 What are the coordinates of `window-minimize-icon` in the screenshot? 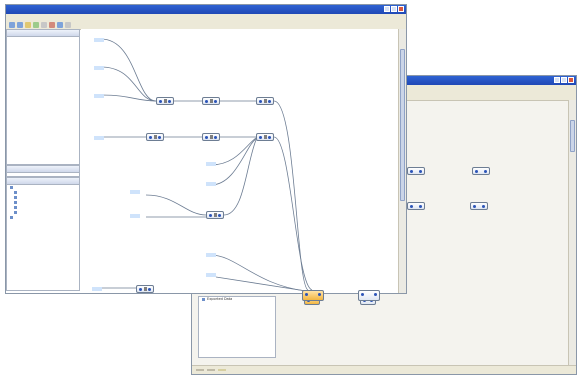 It's located at (557, 80).